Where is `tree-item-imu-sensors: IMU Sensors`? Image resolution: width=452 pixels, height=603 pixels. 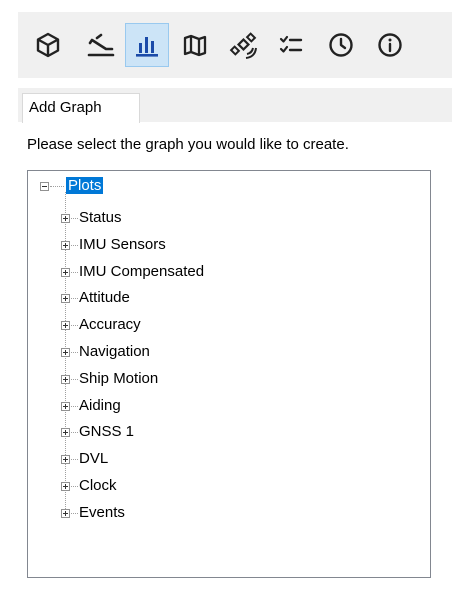
tree-item-imu-sensors: IMU Sensors is located at coordinates (122, 245).